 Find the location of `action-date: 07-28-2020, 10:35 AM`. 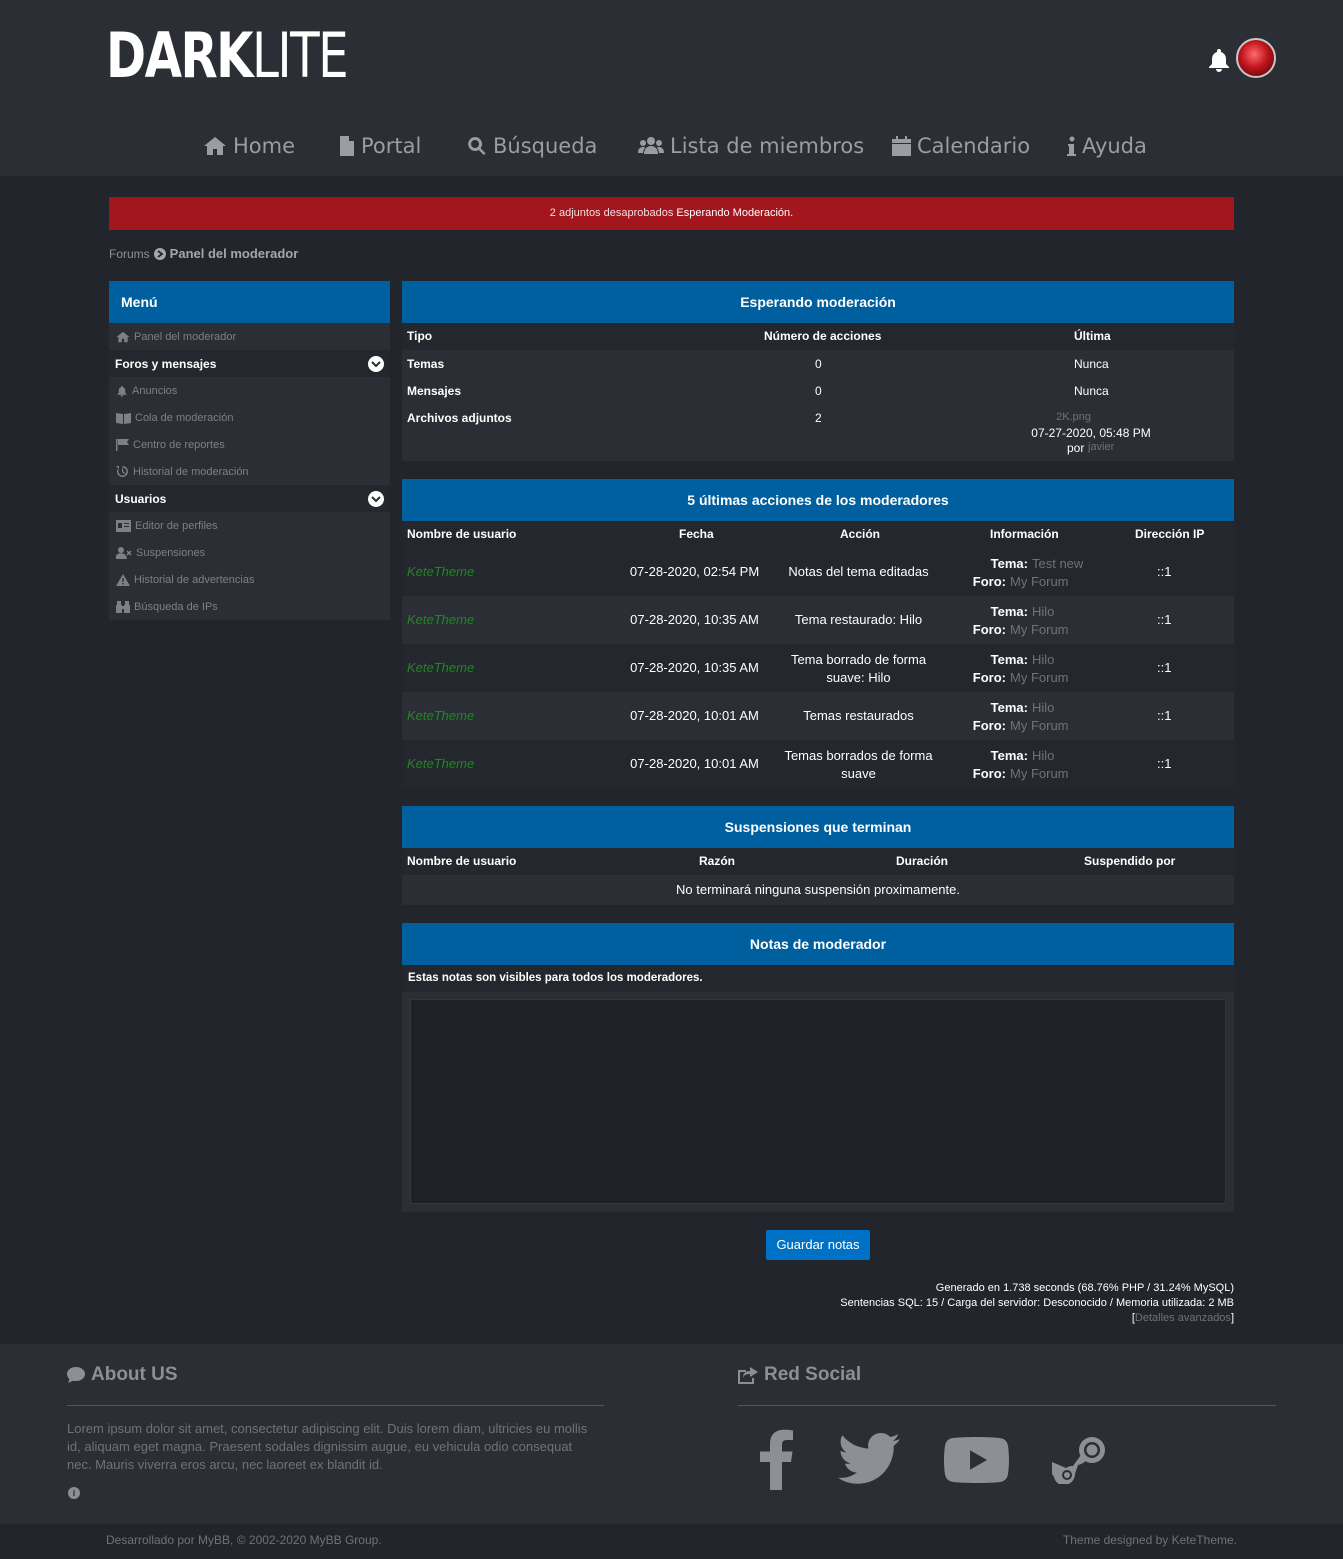

action-date: 07-28-2020, 10:35 AM is located at coordinates (694, 619).